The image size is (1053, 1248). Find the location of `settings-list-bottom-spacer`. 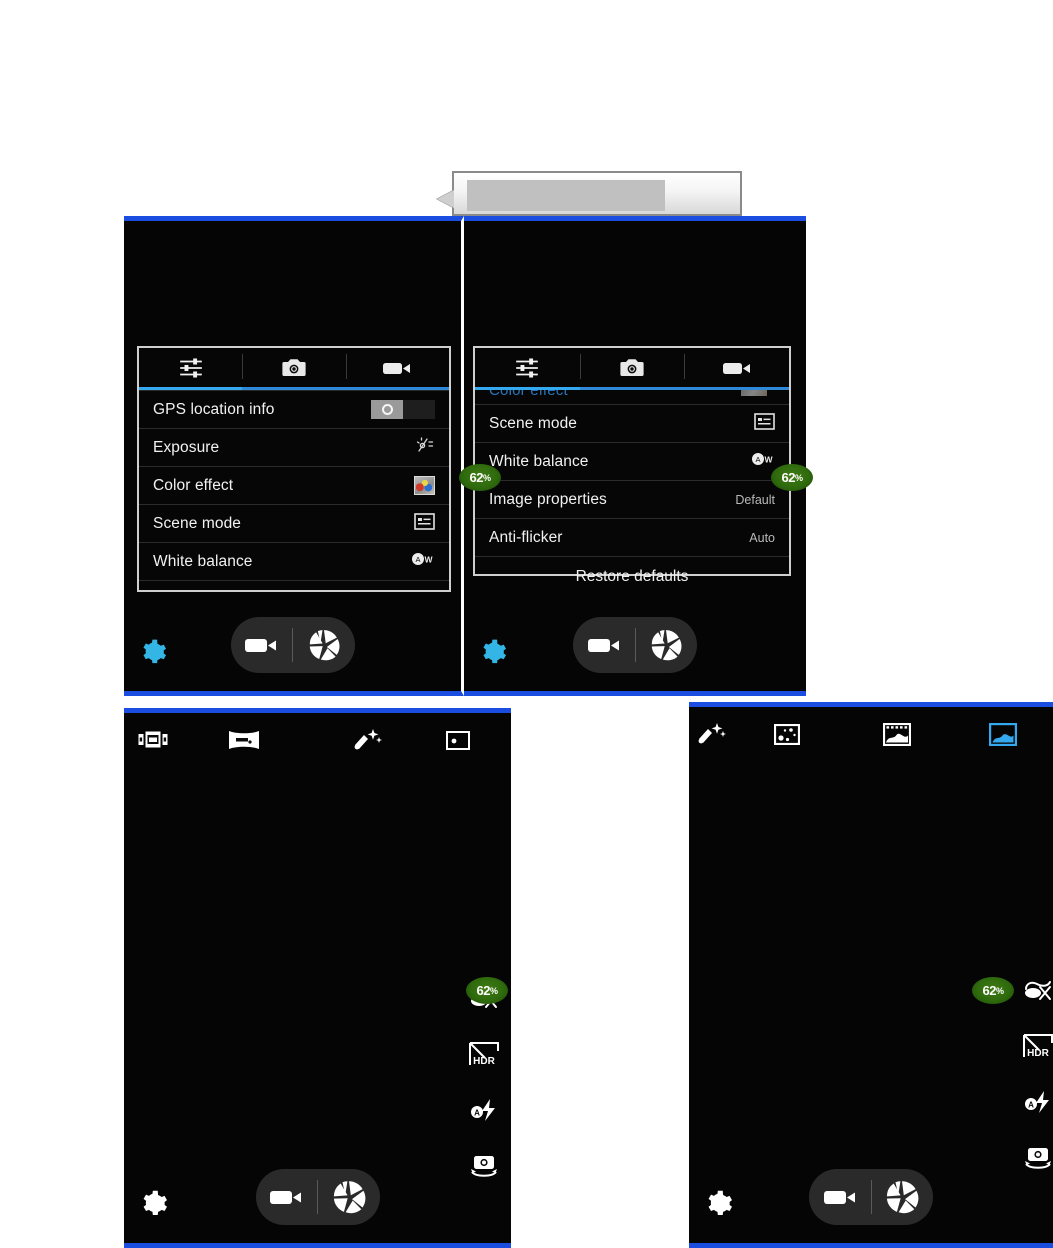

settings-list-bottom-spacer is located at coordinates (294, 590).